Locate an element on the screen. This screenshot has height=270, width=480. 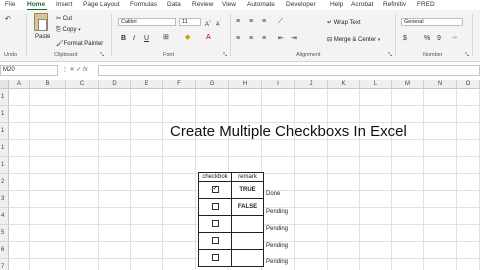
currency-button: $ is located at coordinates (405, 39).